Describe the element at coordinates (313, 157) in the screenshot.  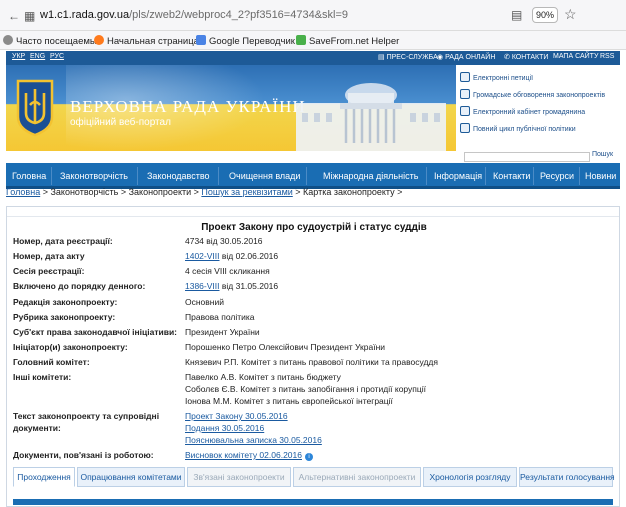
I see `search-row: Пошук` at that location.